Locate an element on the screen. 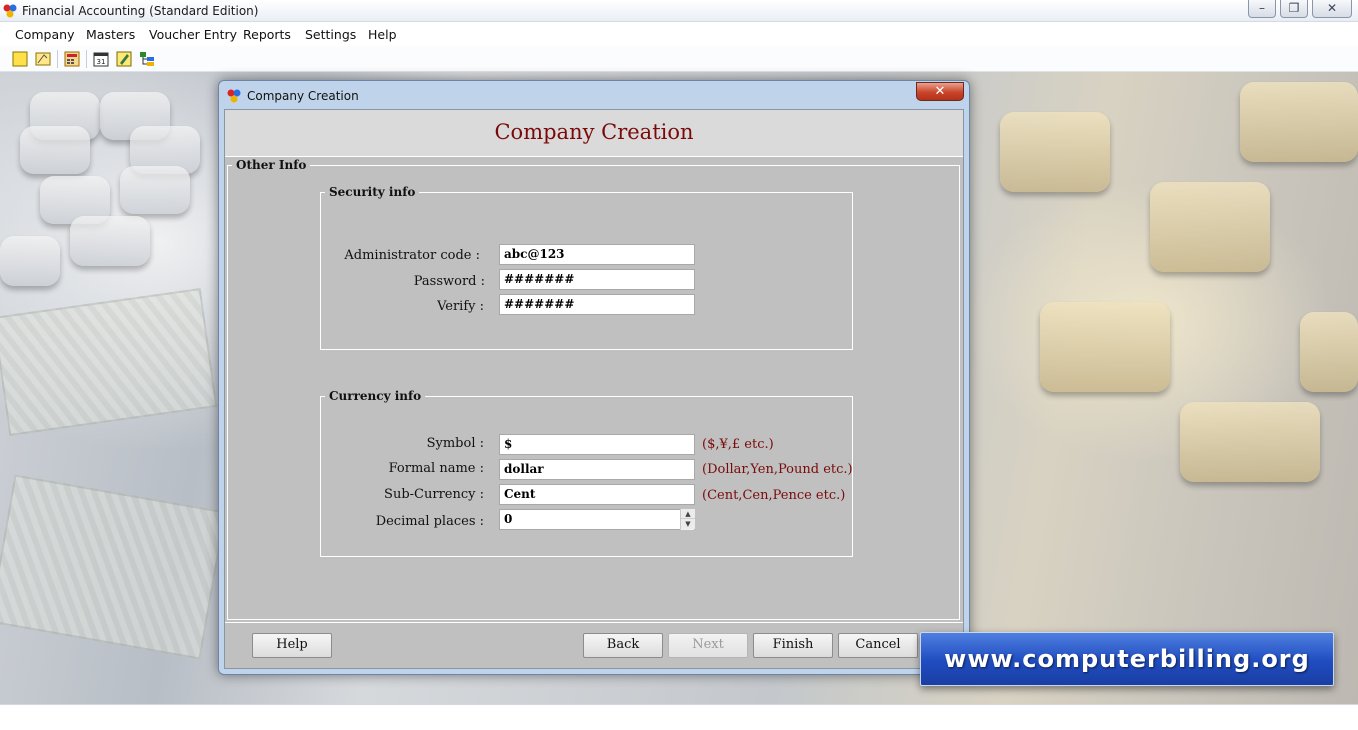  menu-reports: Reports is located at coordinates (267, 34).